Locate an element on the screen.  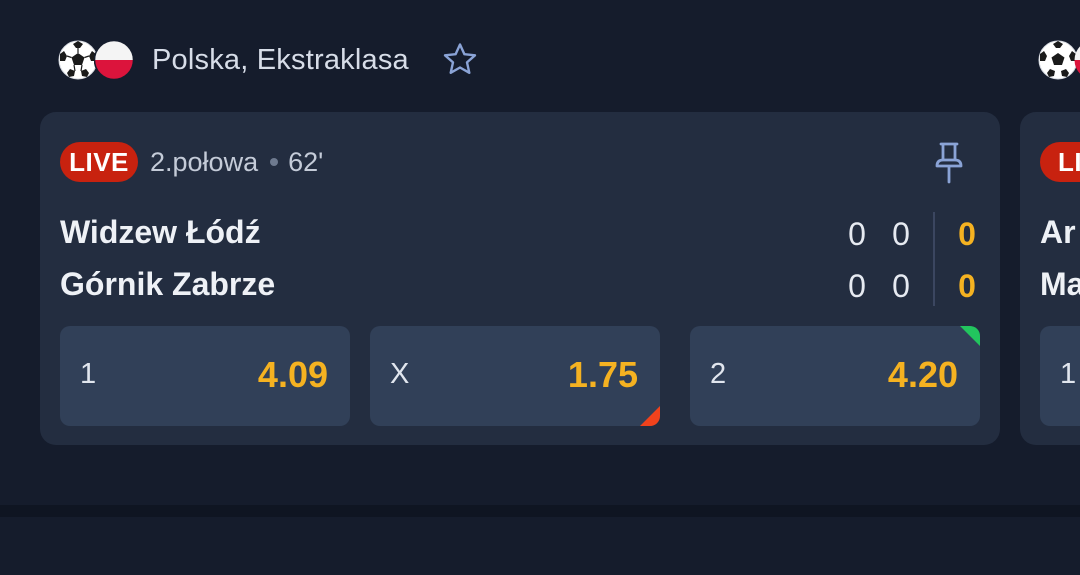
league-header is located at coordinates (1059, 60).